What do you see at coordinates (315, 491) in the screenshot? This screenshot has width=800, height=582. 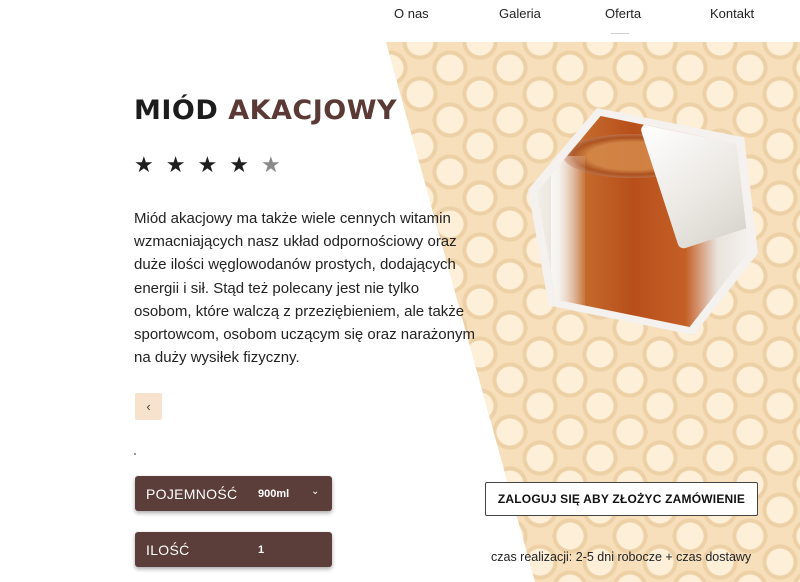 I see `chevron-down-icon: ⌄` at bounding box center [315, 491].